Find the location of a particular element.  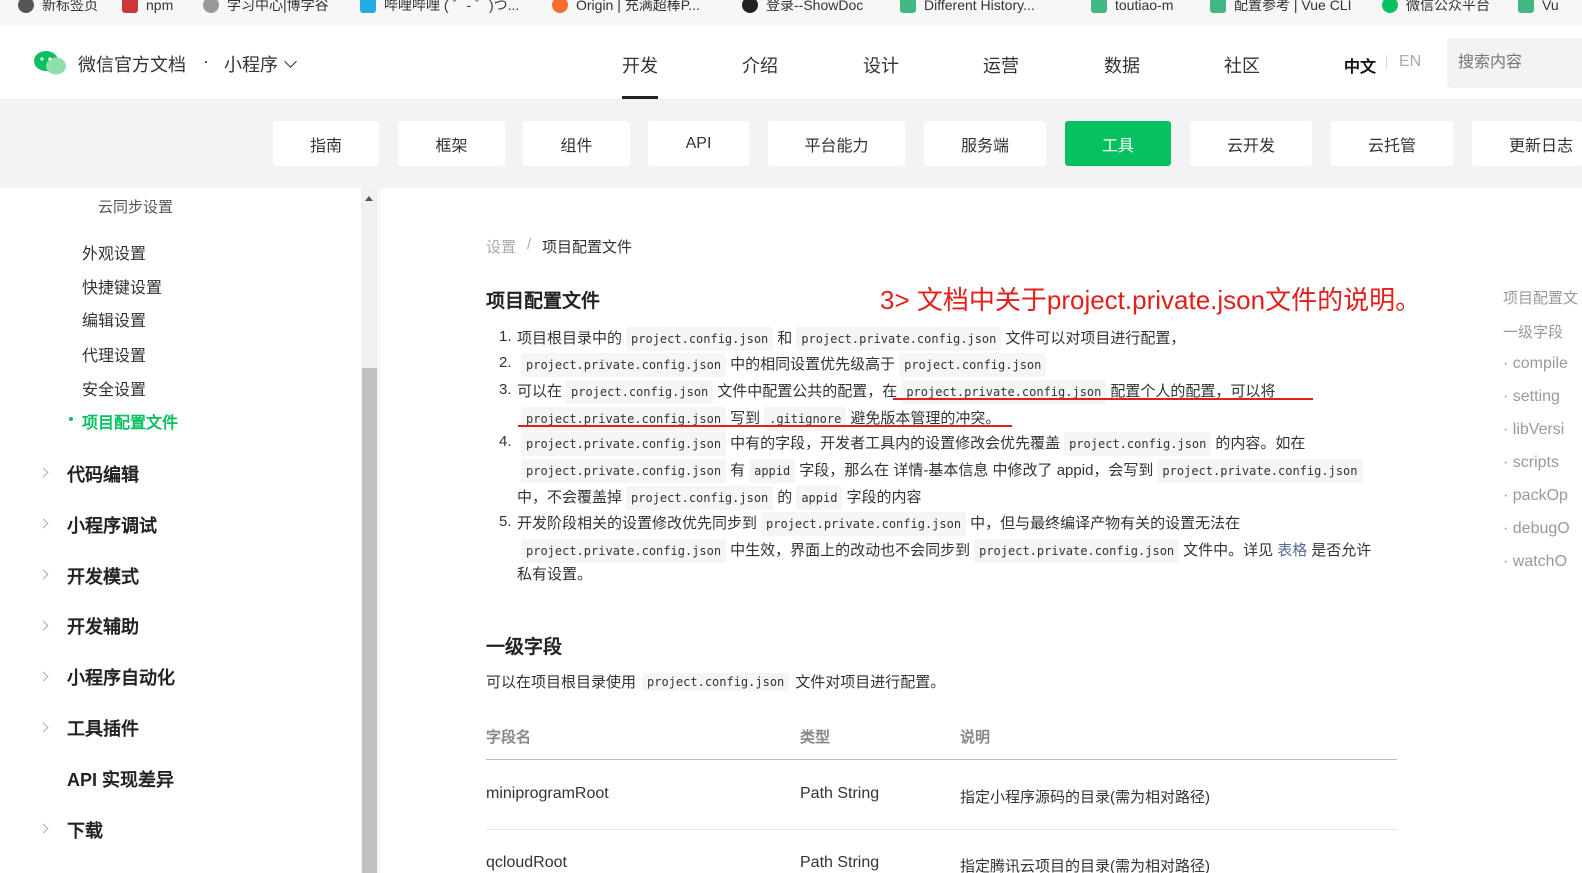

brand-title: 微信官方文档 is located at coordinates (132, 64).